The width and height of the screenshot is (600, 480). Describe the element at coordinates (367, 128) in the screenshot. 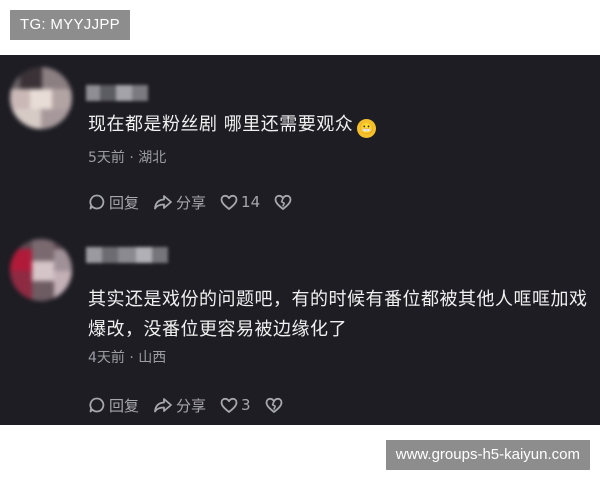

I see `grimacing-face-emoji-icon: 😬` at that location.